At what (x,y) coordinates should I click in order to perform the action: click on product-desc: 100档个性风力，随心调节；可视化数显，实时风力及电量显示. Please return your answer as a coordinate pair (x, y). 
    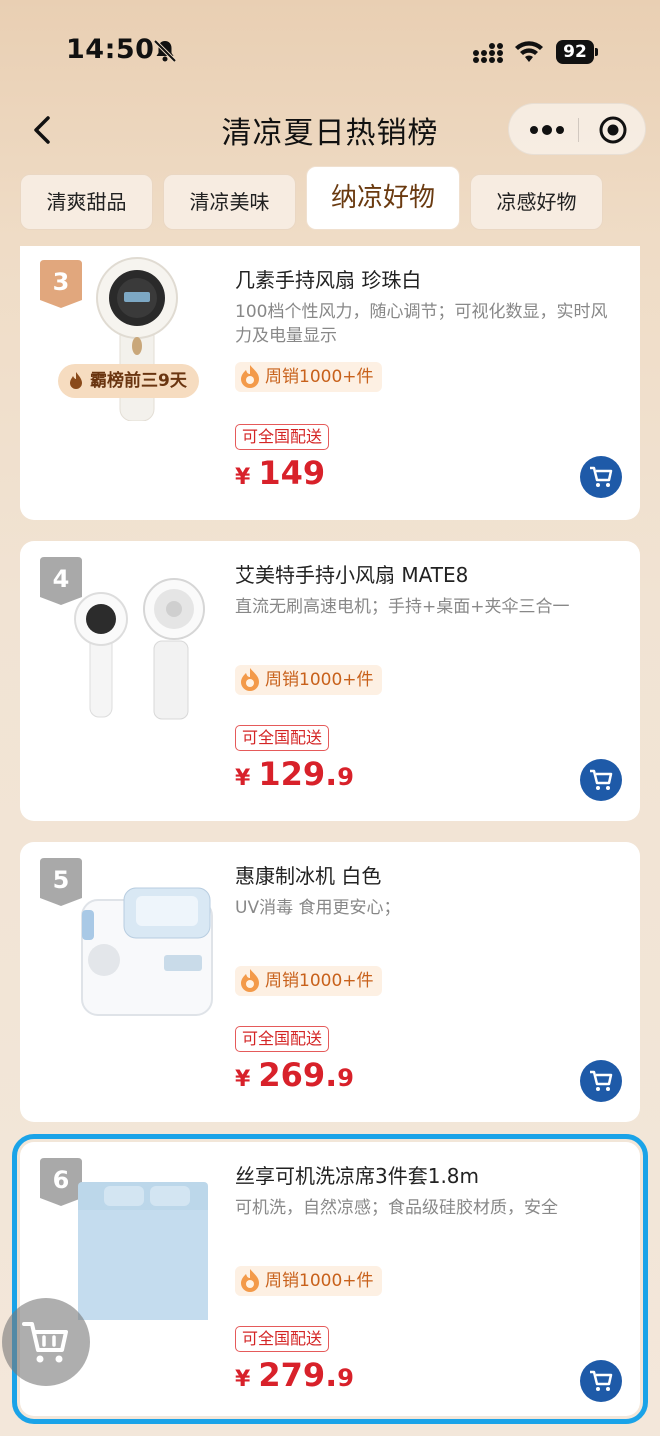
    Looking at the image, I should click on (421, 324).